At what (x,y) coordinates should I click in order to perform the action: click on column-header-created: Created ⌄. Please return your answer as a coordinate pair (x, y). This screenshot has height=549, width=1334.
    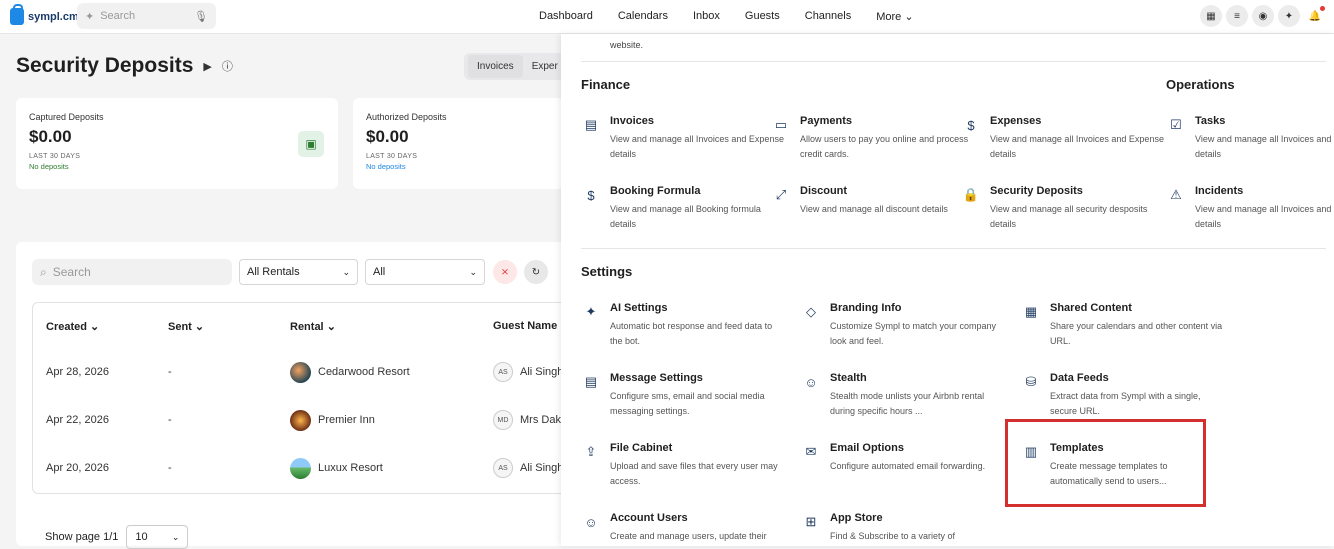
    Looking at the image, I should click on (72, 326).